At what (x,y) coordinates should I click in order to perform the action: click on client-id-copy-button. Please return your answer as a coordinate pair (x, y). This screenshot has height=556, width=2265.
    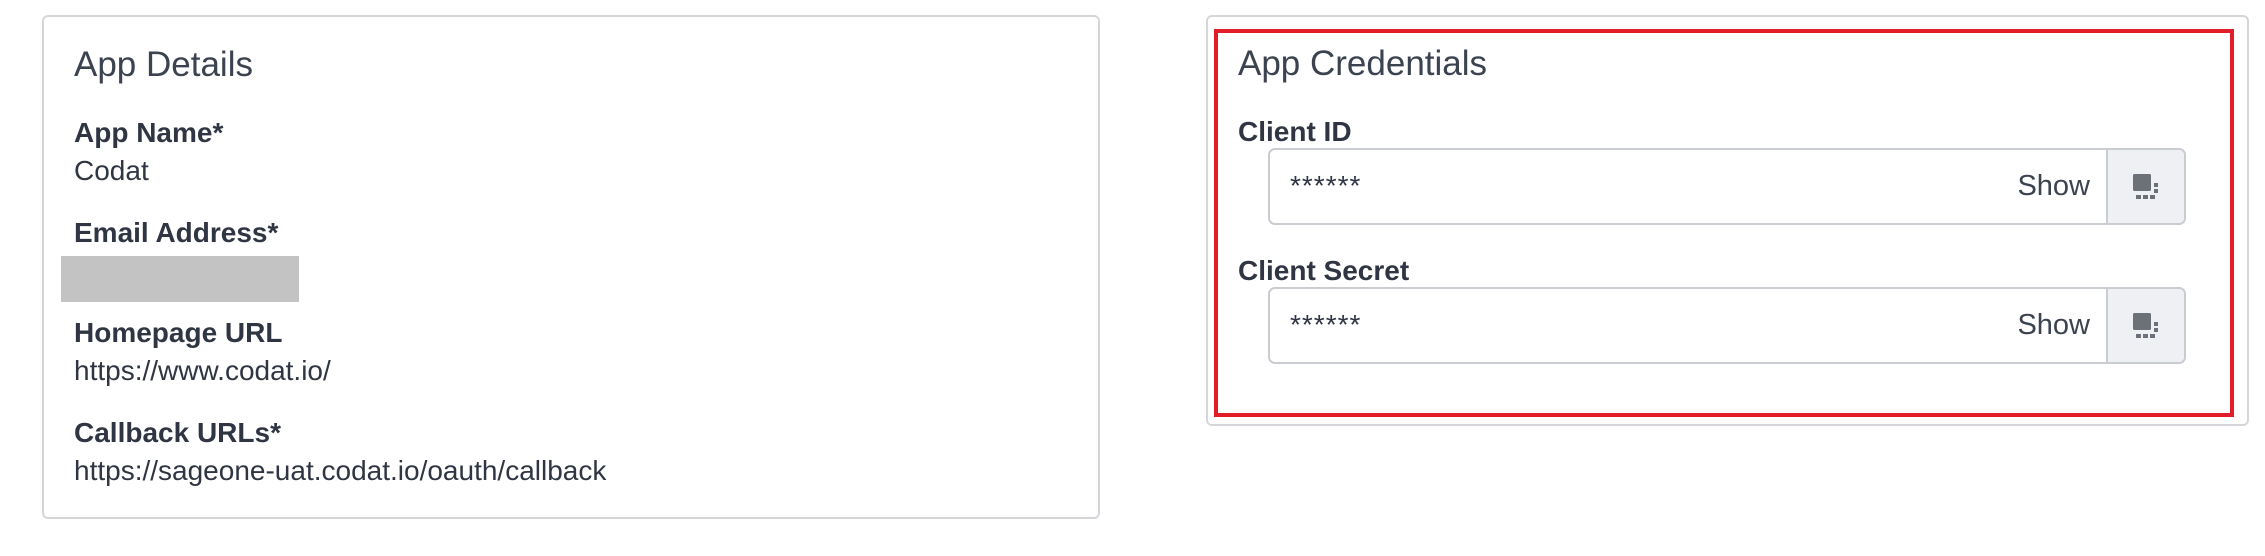
    Looking at the image, I should click on (2145, 186).